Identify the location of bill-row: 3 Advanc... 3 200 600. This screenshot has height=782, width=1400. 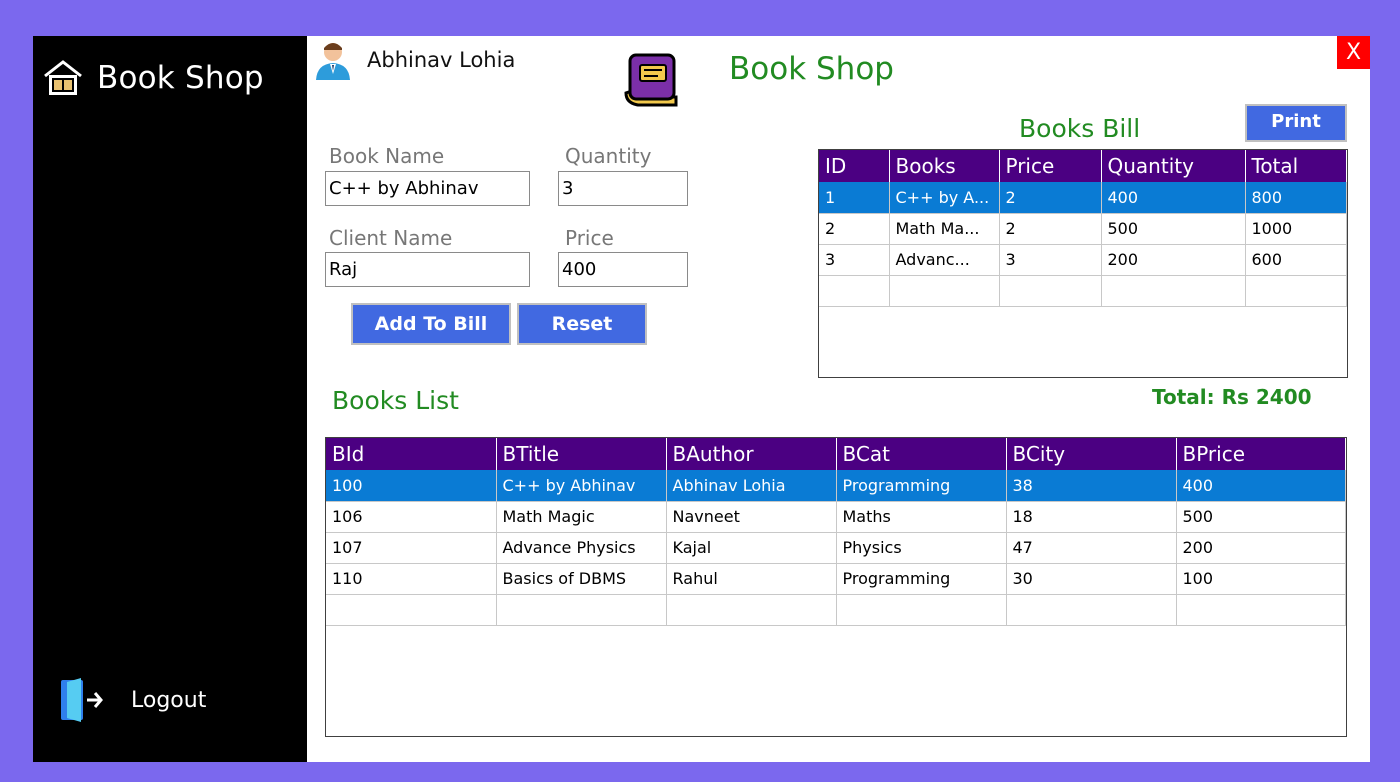
(1083, 260).